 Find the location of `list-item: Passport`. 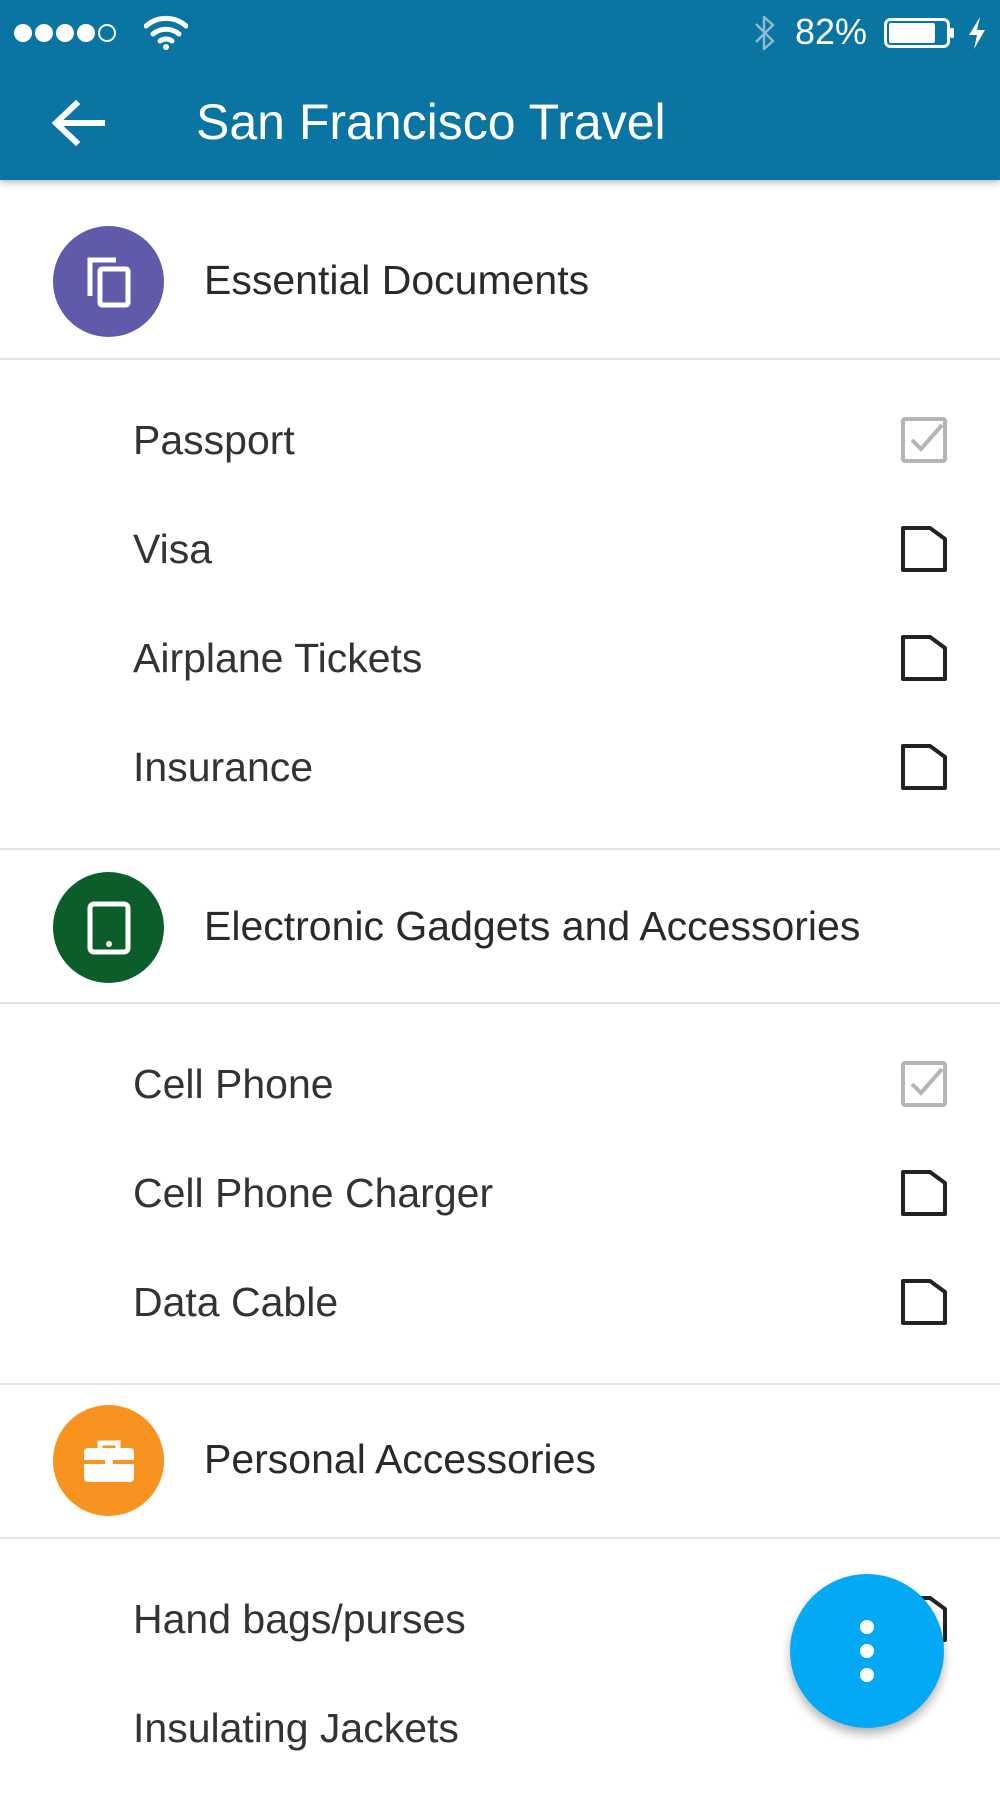

list-item: Passport is located at coordinates (500, 440).